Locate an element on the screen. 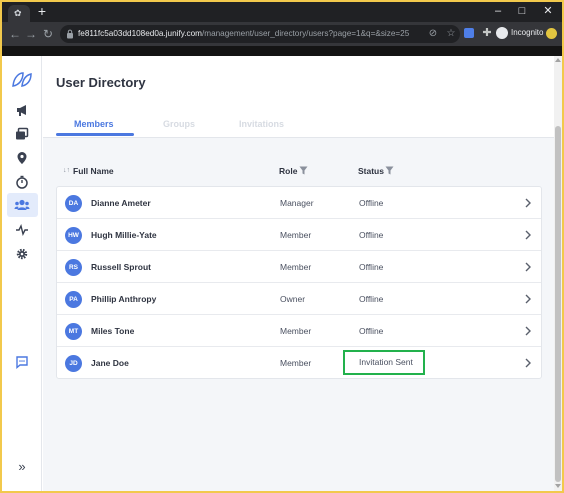 This screenshot has width=564, height=493. incognito-label: Incognito is located at coordinates (527, 32).